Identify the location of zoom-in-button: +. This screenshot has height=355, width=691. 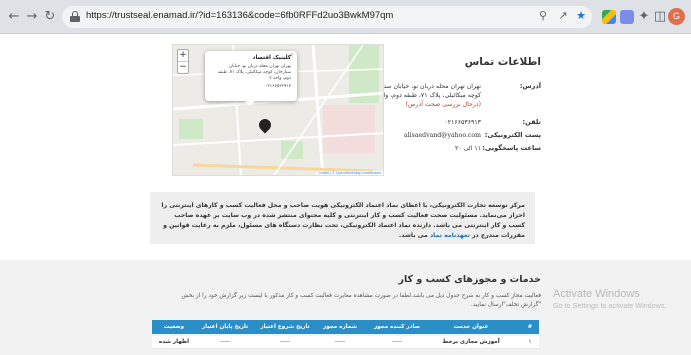
(183, 56).